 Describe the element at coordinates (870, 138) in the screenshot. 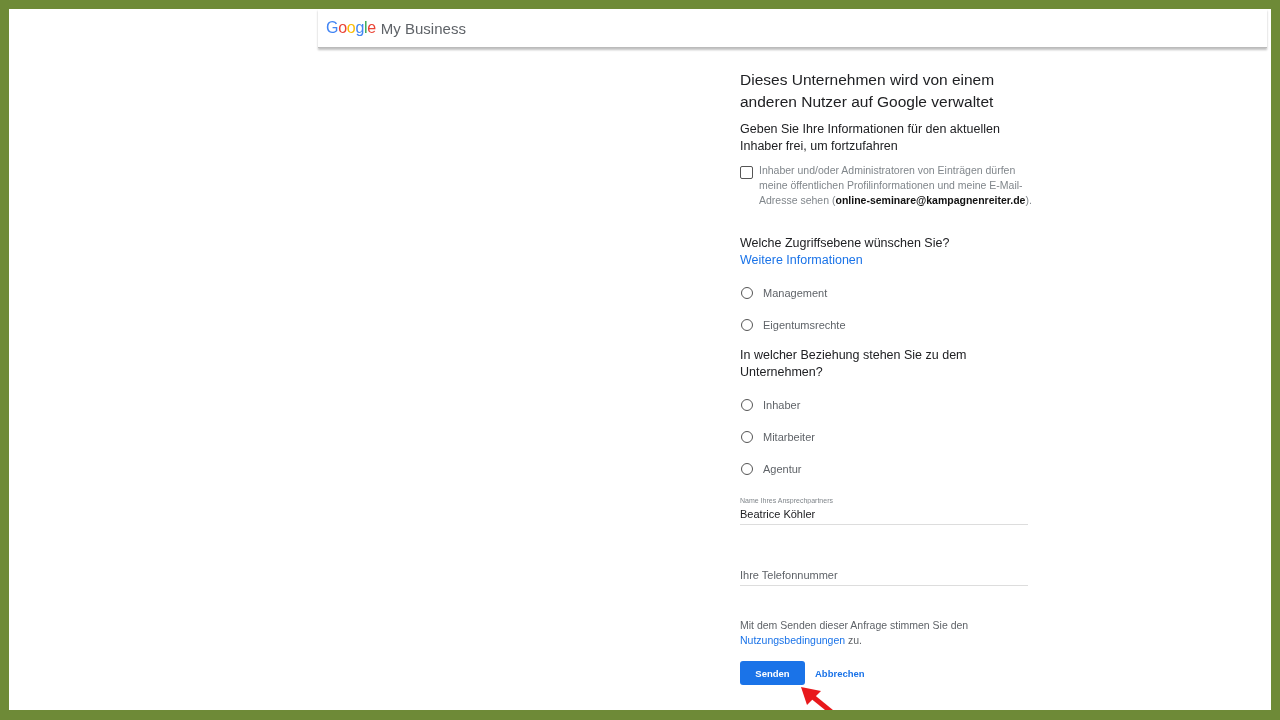

I see `subtitle: Geben Sie Ihre Informationen für den aktuellen Inhaber frei, um fortzufahren` at that location.